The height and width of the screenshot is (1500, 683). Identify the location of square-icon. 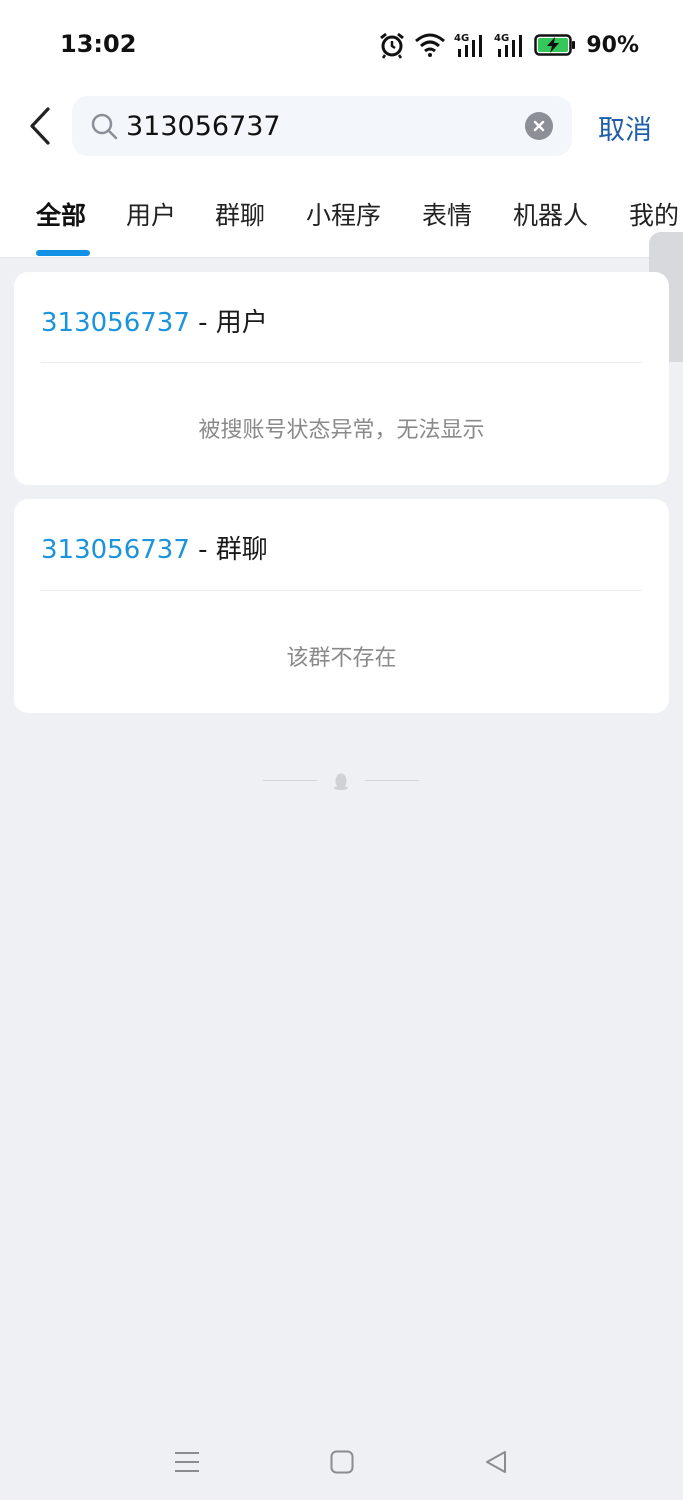
(342, 1462).